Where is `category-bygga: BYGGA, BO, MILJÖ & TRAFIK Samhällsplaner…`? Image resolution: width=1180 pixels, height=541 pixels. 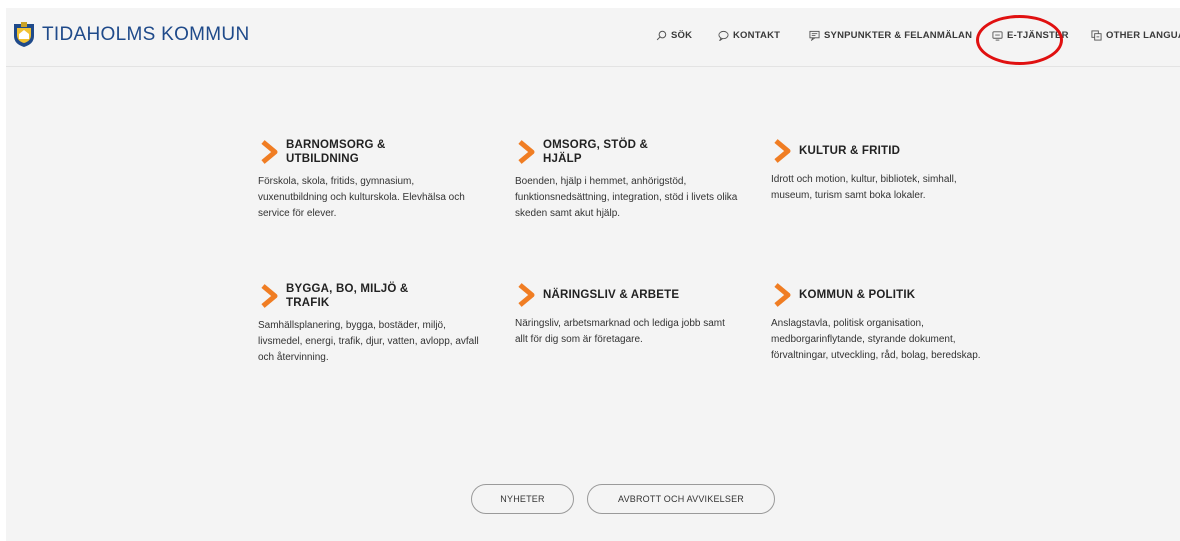
category-bygga: BYGGA, BO, MILJÖ & TRAFIK Samhällsplaner… is located at coordinates (378, 324).